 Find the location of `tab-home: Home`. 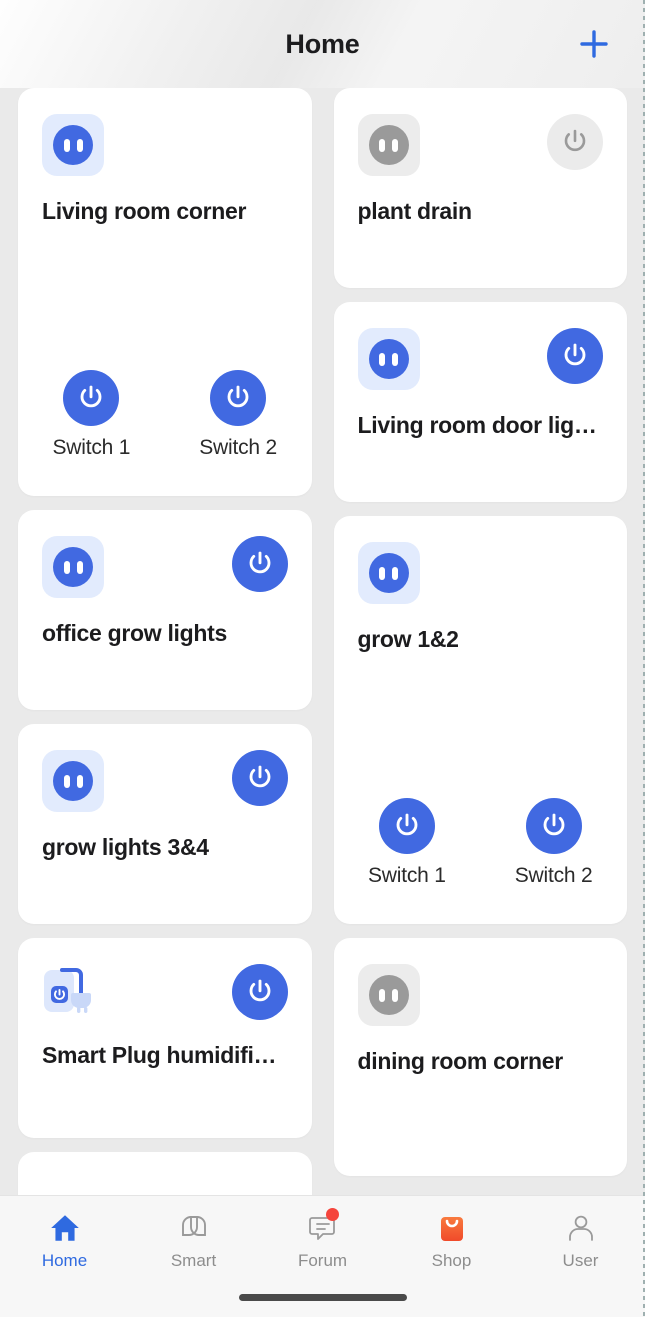

tab-home: Home is located at coordinates (64, 1240).